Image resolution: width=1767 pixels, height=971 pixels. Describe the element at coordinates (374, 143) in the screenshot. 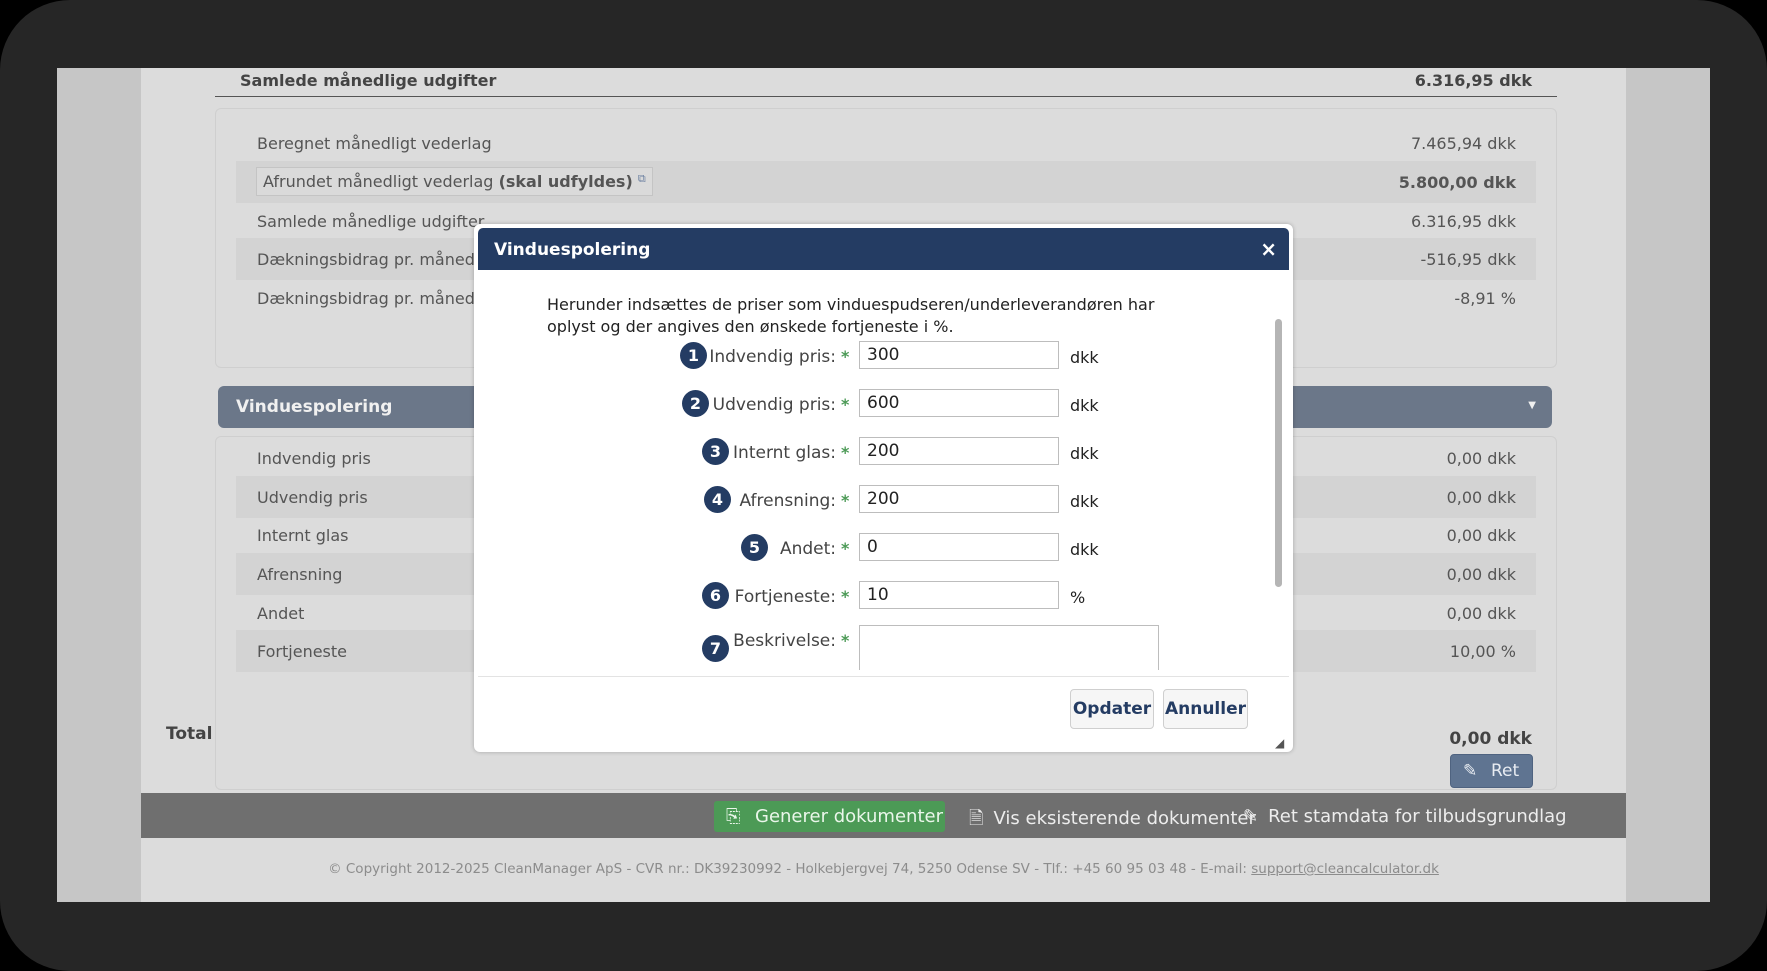

I see `summary-row-label: Beregnet månedligt vederlag` at that location.